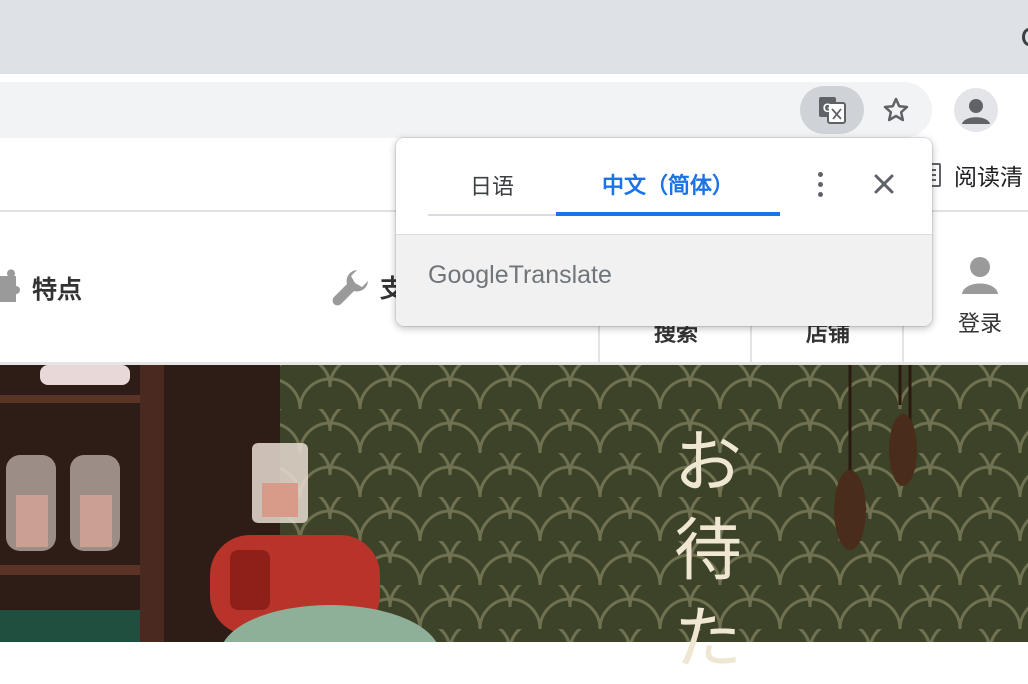  I want to click on profile-button, so click(976, 110).